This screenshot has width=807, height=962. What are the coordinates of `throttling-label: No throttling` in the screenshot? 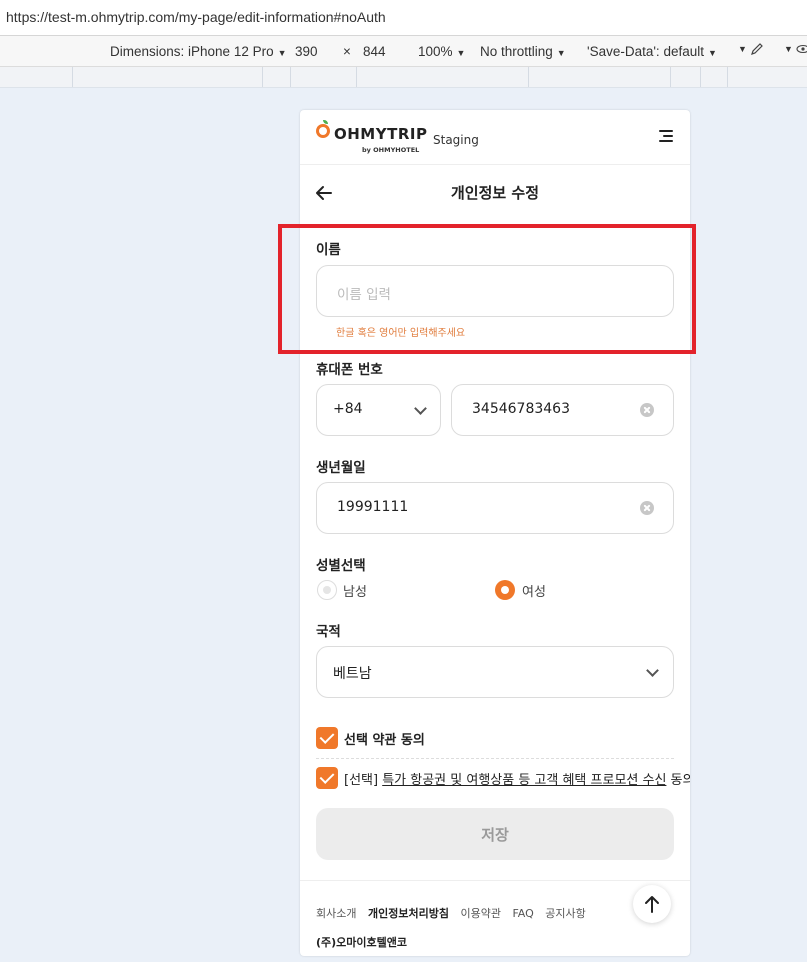 It's located at (516, 51).